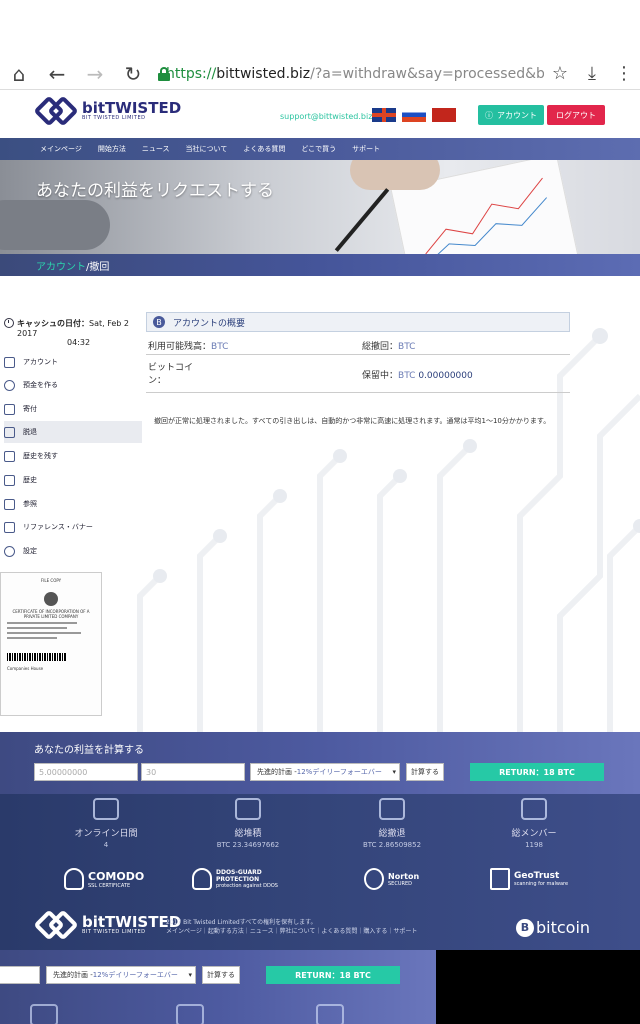 This screenshot has width=640, height=1024. I want to click on sidebar-item-settings: 設定, so click(73, 551).